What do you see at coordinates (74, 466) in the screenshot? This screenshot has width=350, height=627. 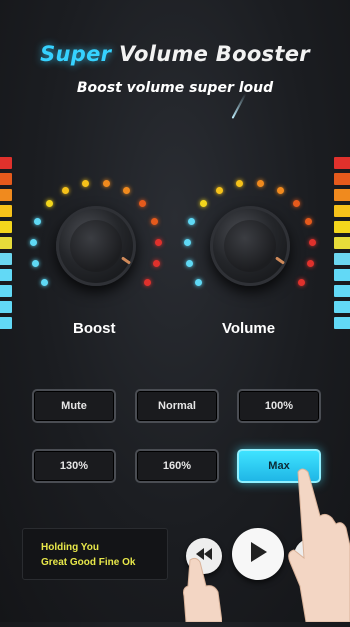 I see `preset-130-button: 130%` at bounding box center [74, 466].